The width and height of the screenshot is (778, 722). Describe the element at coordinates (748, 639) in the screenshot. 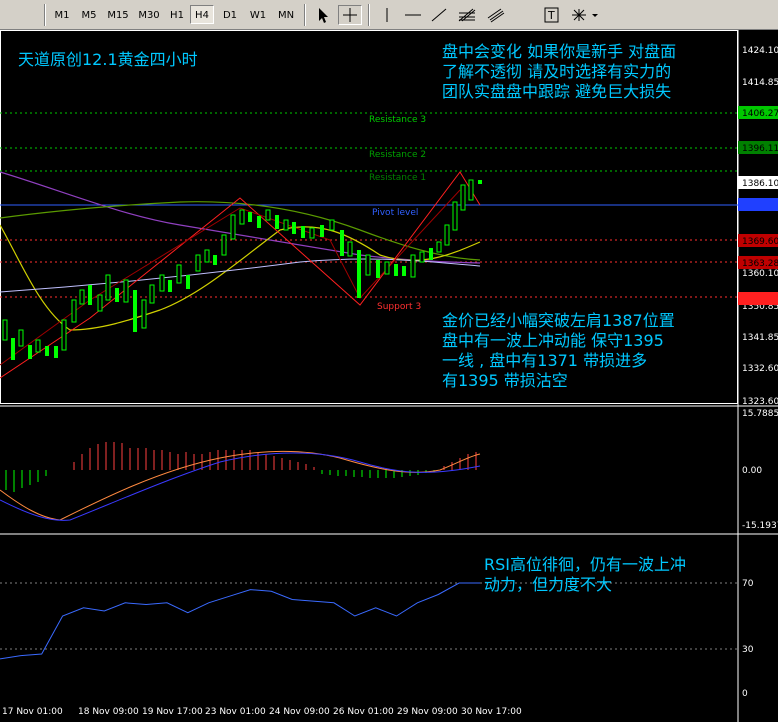

I see `rsi-axis: 70 30 0` at that location.